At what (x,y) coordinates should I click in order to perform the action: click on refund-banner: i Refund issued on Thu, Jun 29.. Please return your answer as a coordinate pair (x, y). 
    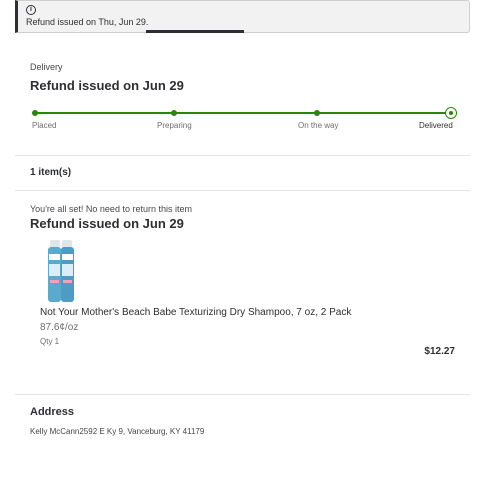
    Looking at the image, I should click on (242, 16).